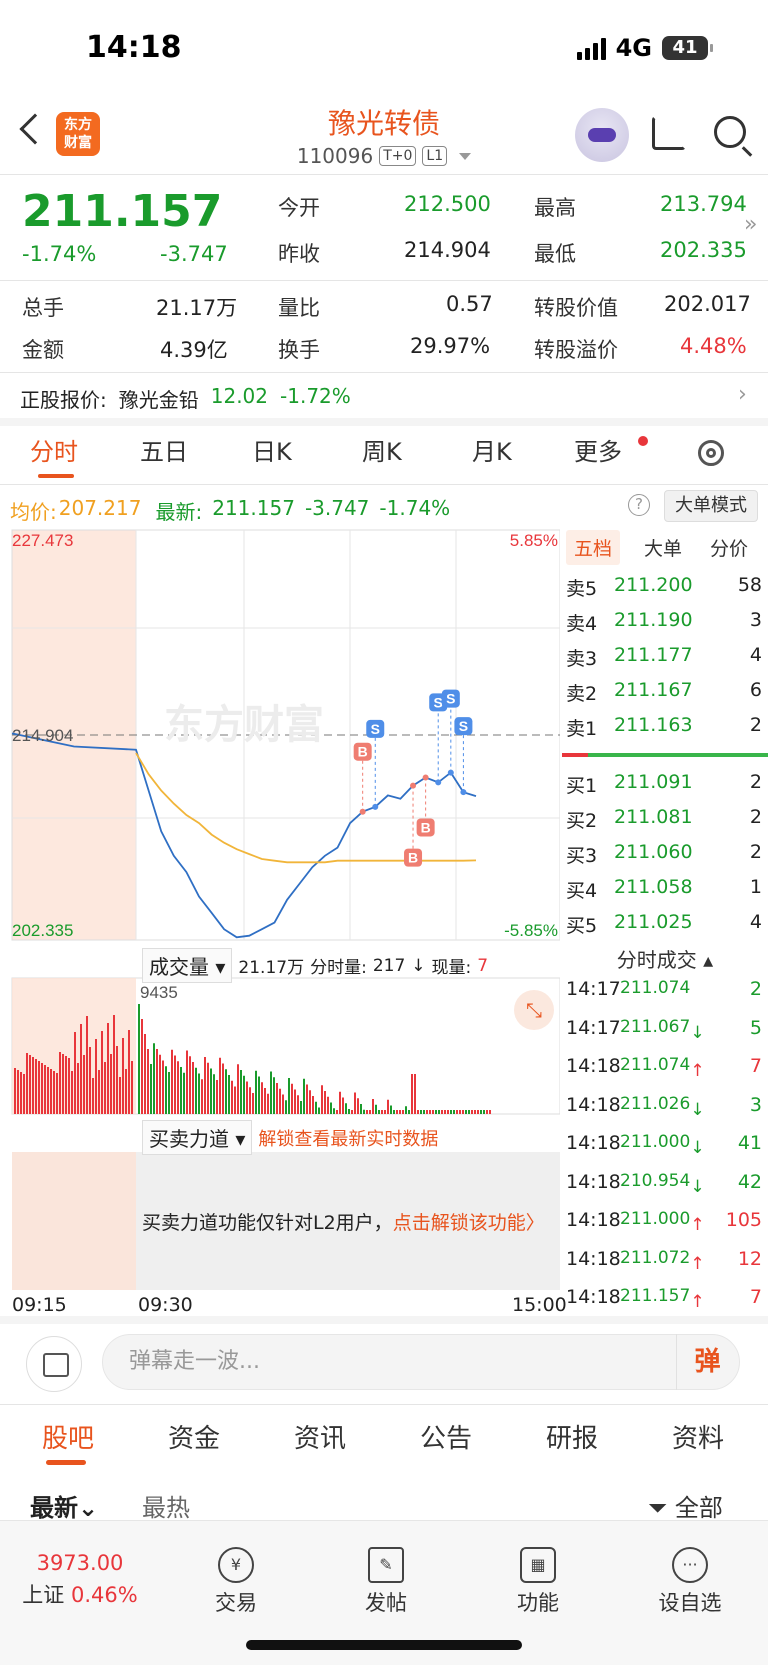 The height and width of the screenshot is (1665, 768). I want to click on level-label: 买2, so click(582, 821).